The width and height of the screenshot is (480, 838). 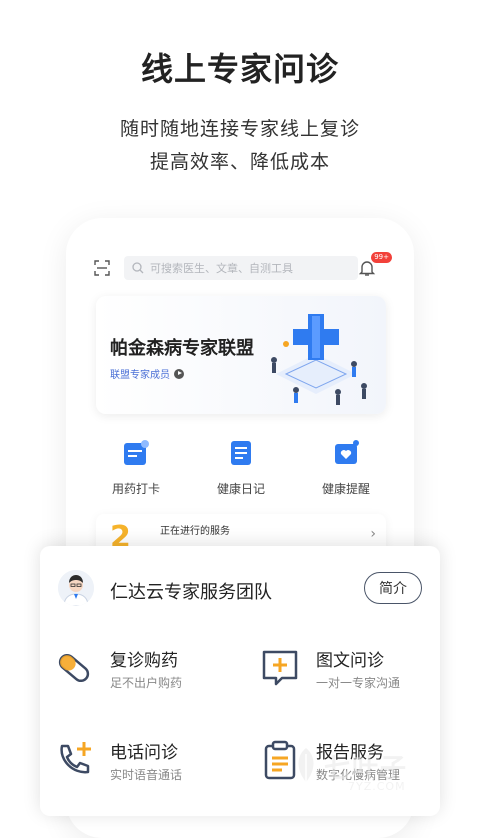 What do you see at coordinates (136, 467) in the screenshot?
I see `quick-action-medicine-checkin: 用药打卡` at bounding box center [136, 467].